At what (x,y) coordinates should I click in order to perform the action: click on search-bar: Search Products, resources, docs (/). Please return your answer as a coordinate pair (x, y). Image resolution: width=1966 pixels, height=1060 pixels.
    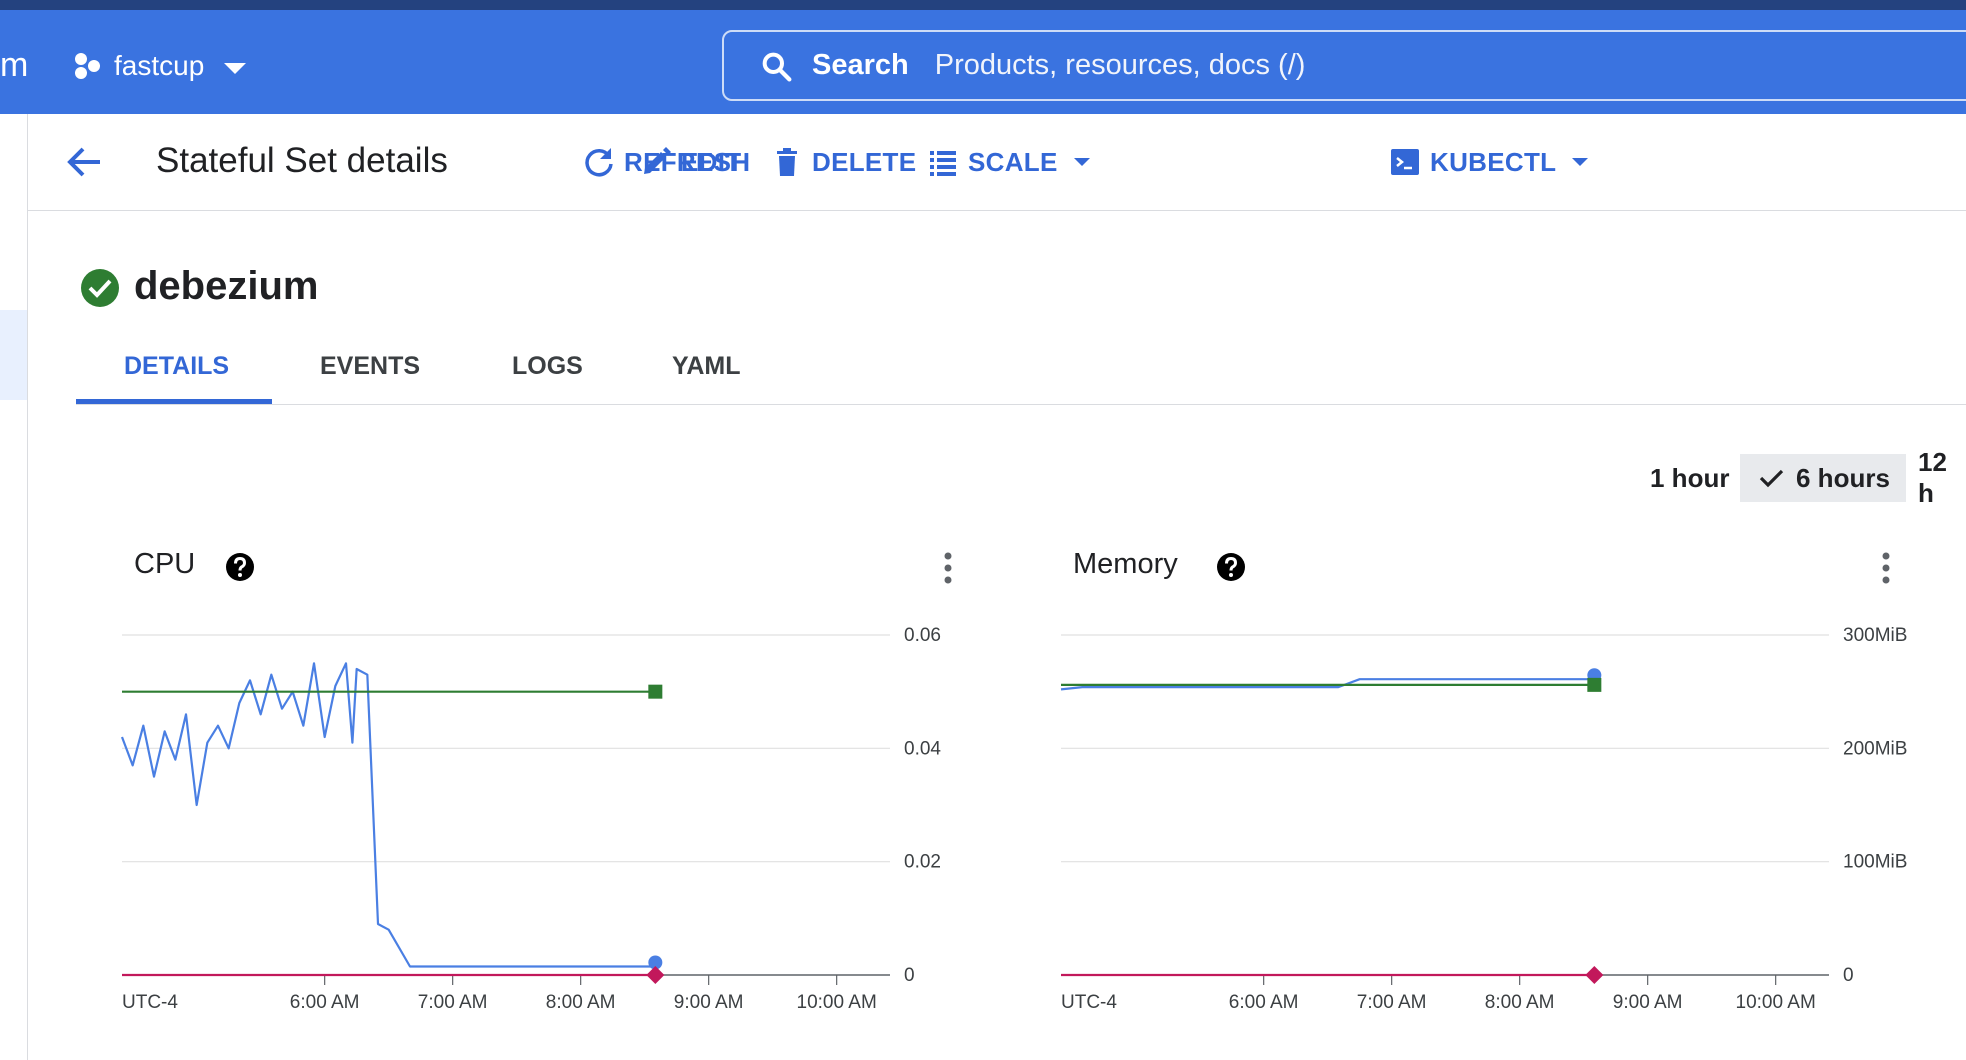
    Looking at the image, I should click on (1344, 65).